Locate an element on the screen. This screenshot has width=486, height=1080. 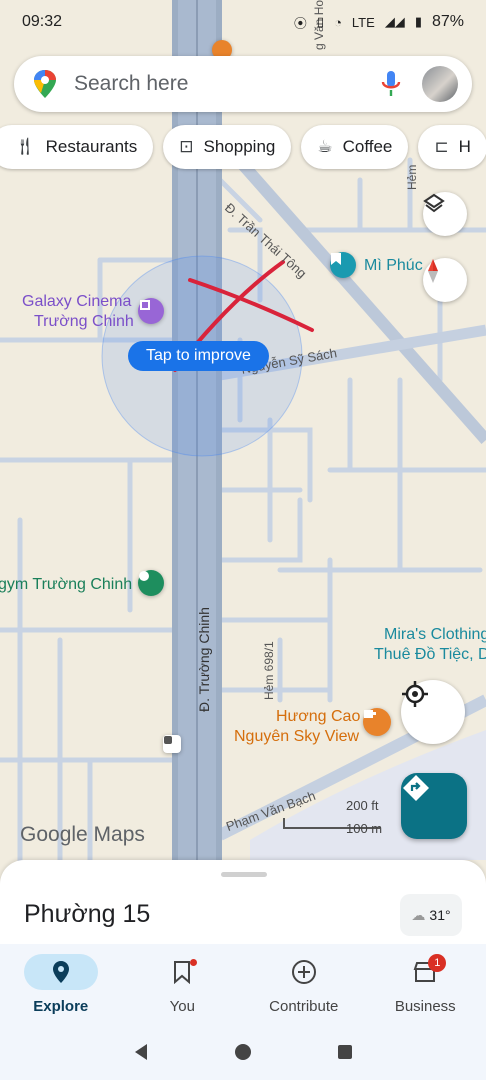
place-label-galaxy: Galaxy Cinema is located at coordinates (76, 302).